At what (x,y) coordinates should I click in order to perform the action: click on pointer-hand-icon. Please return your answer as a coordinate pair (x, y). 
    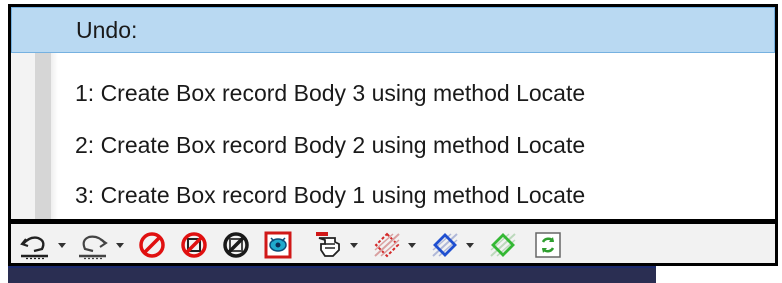
    Looking at the image, I should click on (328, 244).